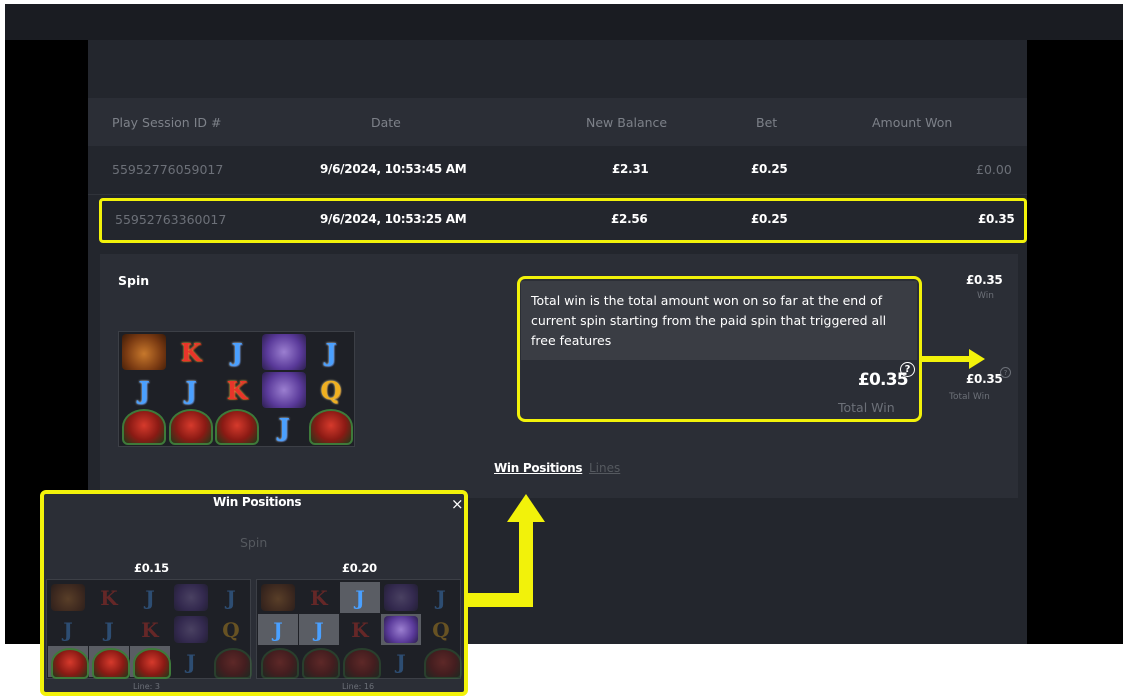 The image size is (1126, 697). I want to click on tooltip-total-win-label: Total Win, so click(866, 407).